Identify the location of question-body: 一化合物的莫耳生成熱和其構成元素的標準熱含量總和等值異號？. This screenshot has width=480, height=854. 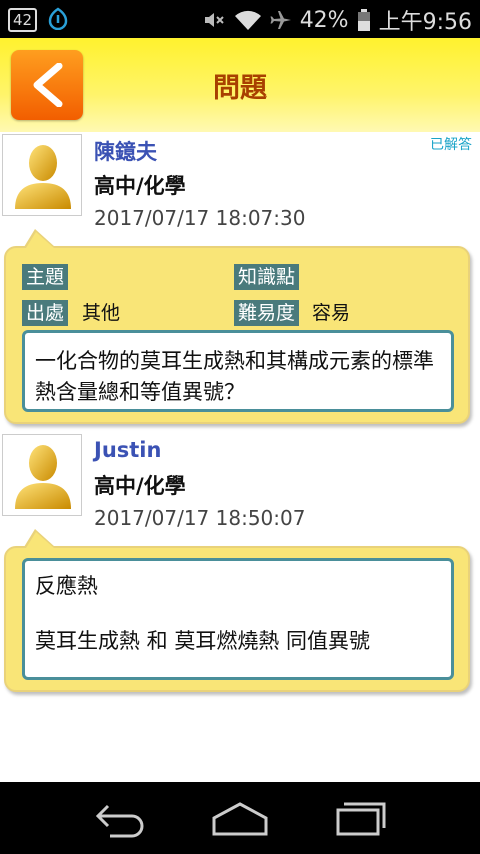
(238, 371).